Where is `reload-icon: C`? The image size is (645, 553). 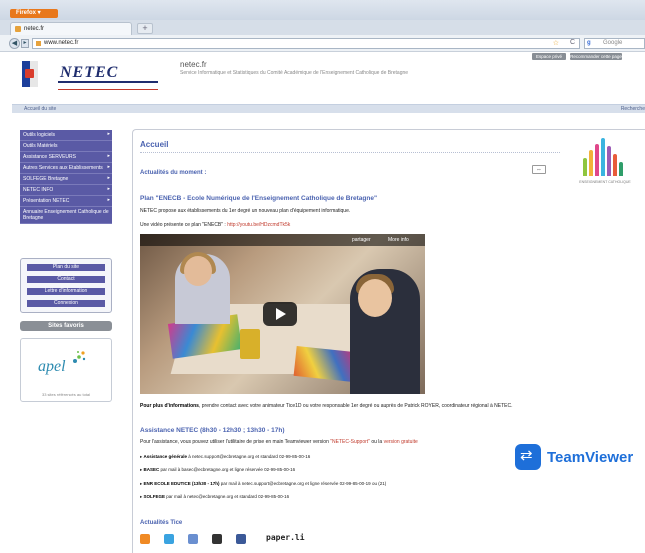 reload-icon: C is located at coordinates (572, 42).